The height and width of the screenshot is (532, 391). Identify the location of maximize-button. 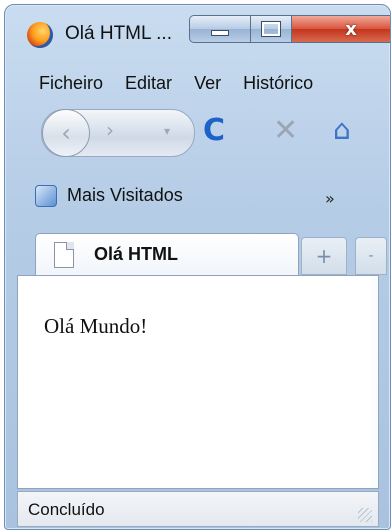
(271, 29).